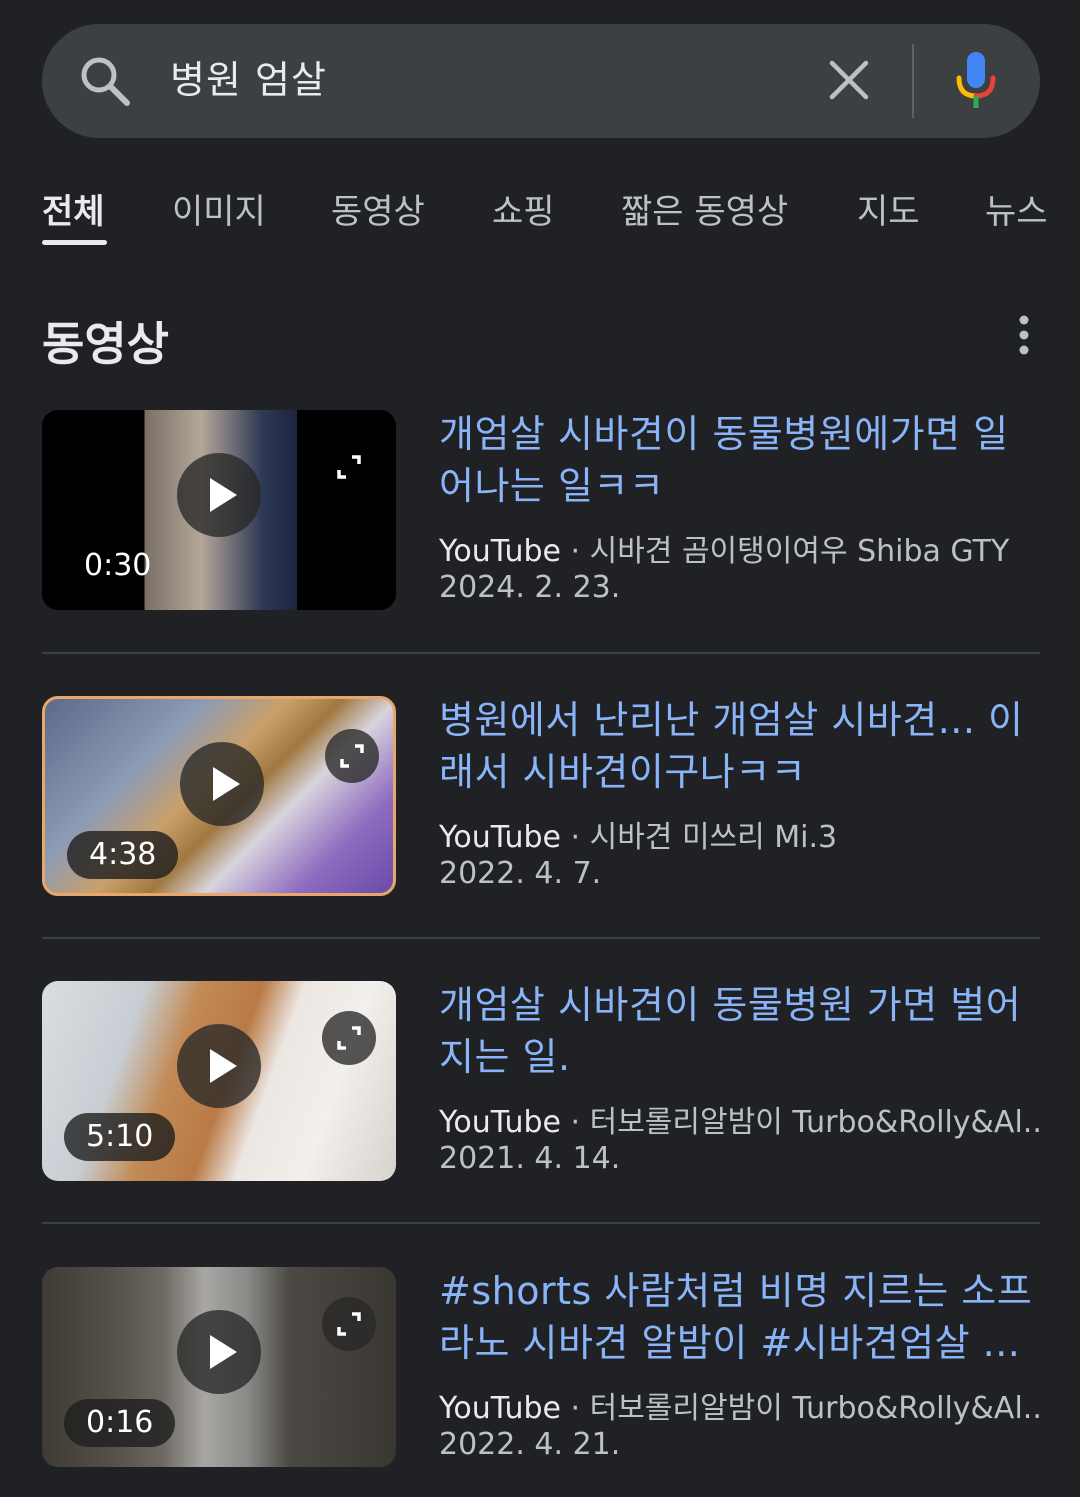 The width and height of the screenshot is (1080, 1497). I want to click on tab-short-videos: 짧은 동영상, so click(704, 208).